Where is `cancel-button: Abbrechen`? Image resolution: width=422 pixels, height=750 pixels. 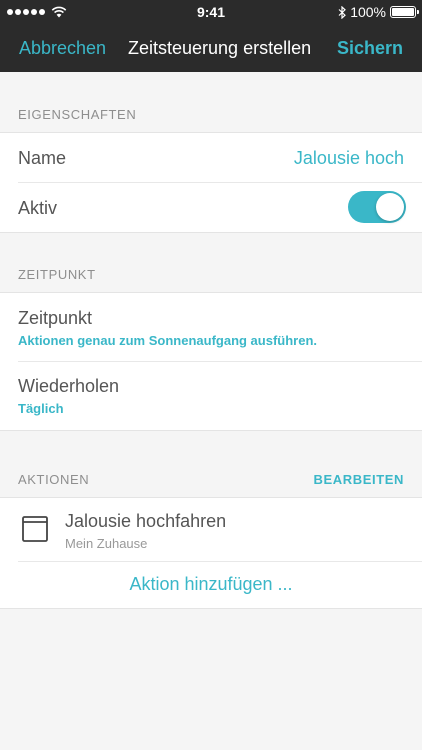
cancel-button: Abbrechen is located at coordinates (62, 48).